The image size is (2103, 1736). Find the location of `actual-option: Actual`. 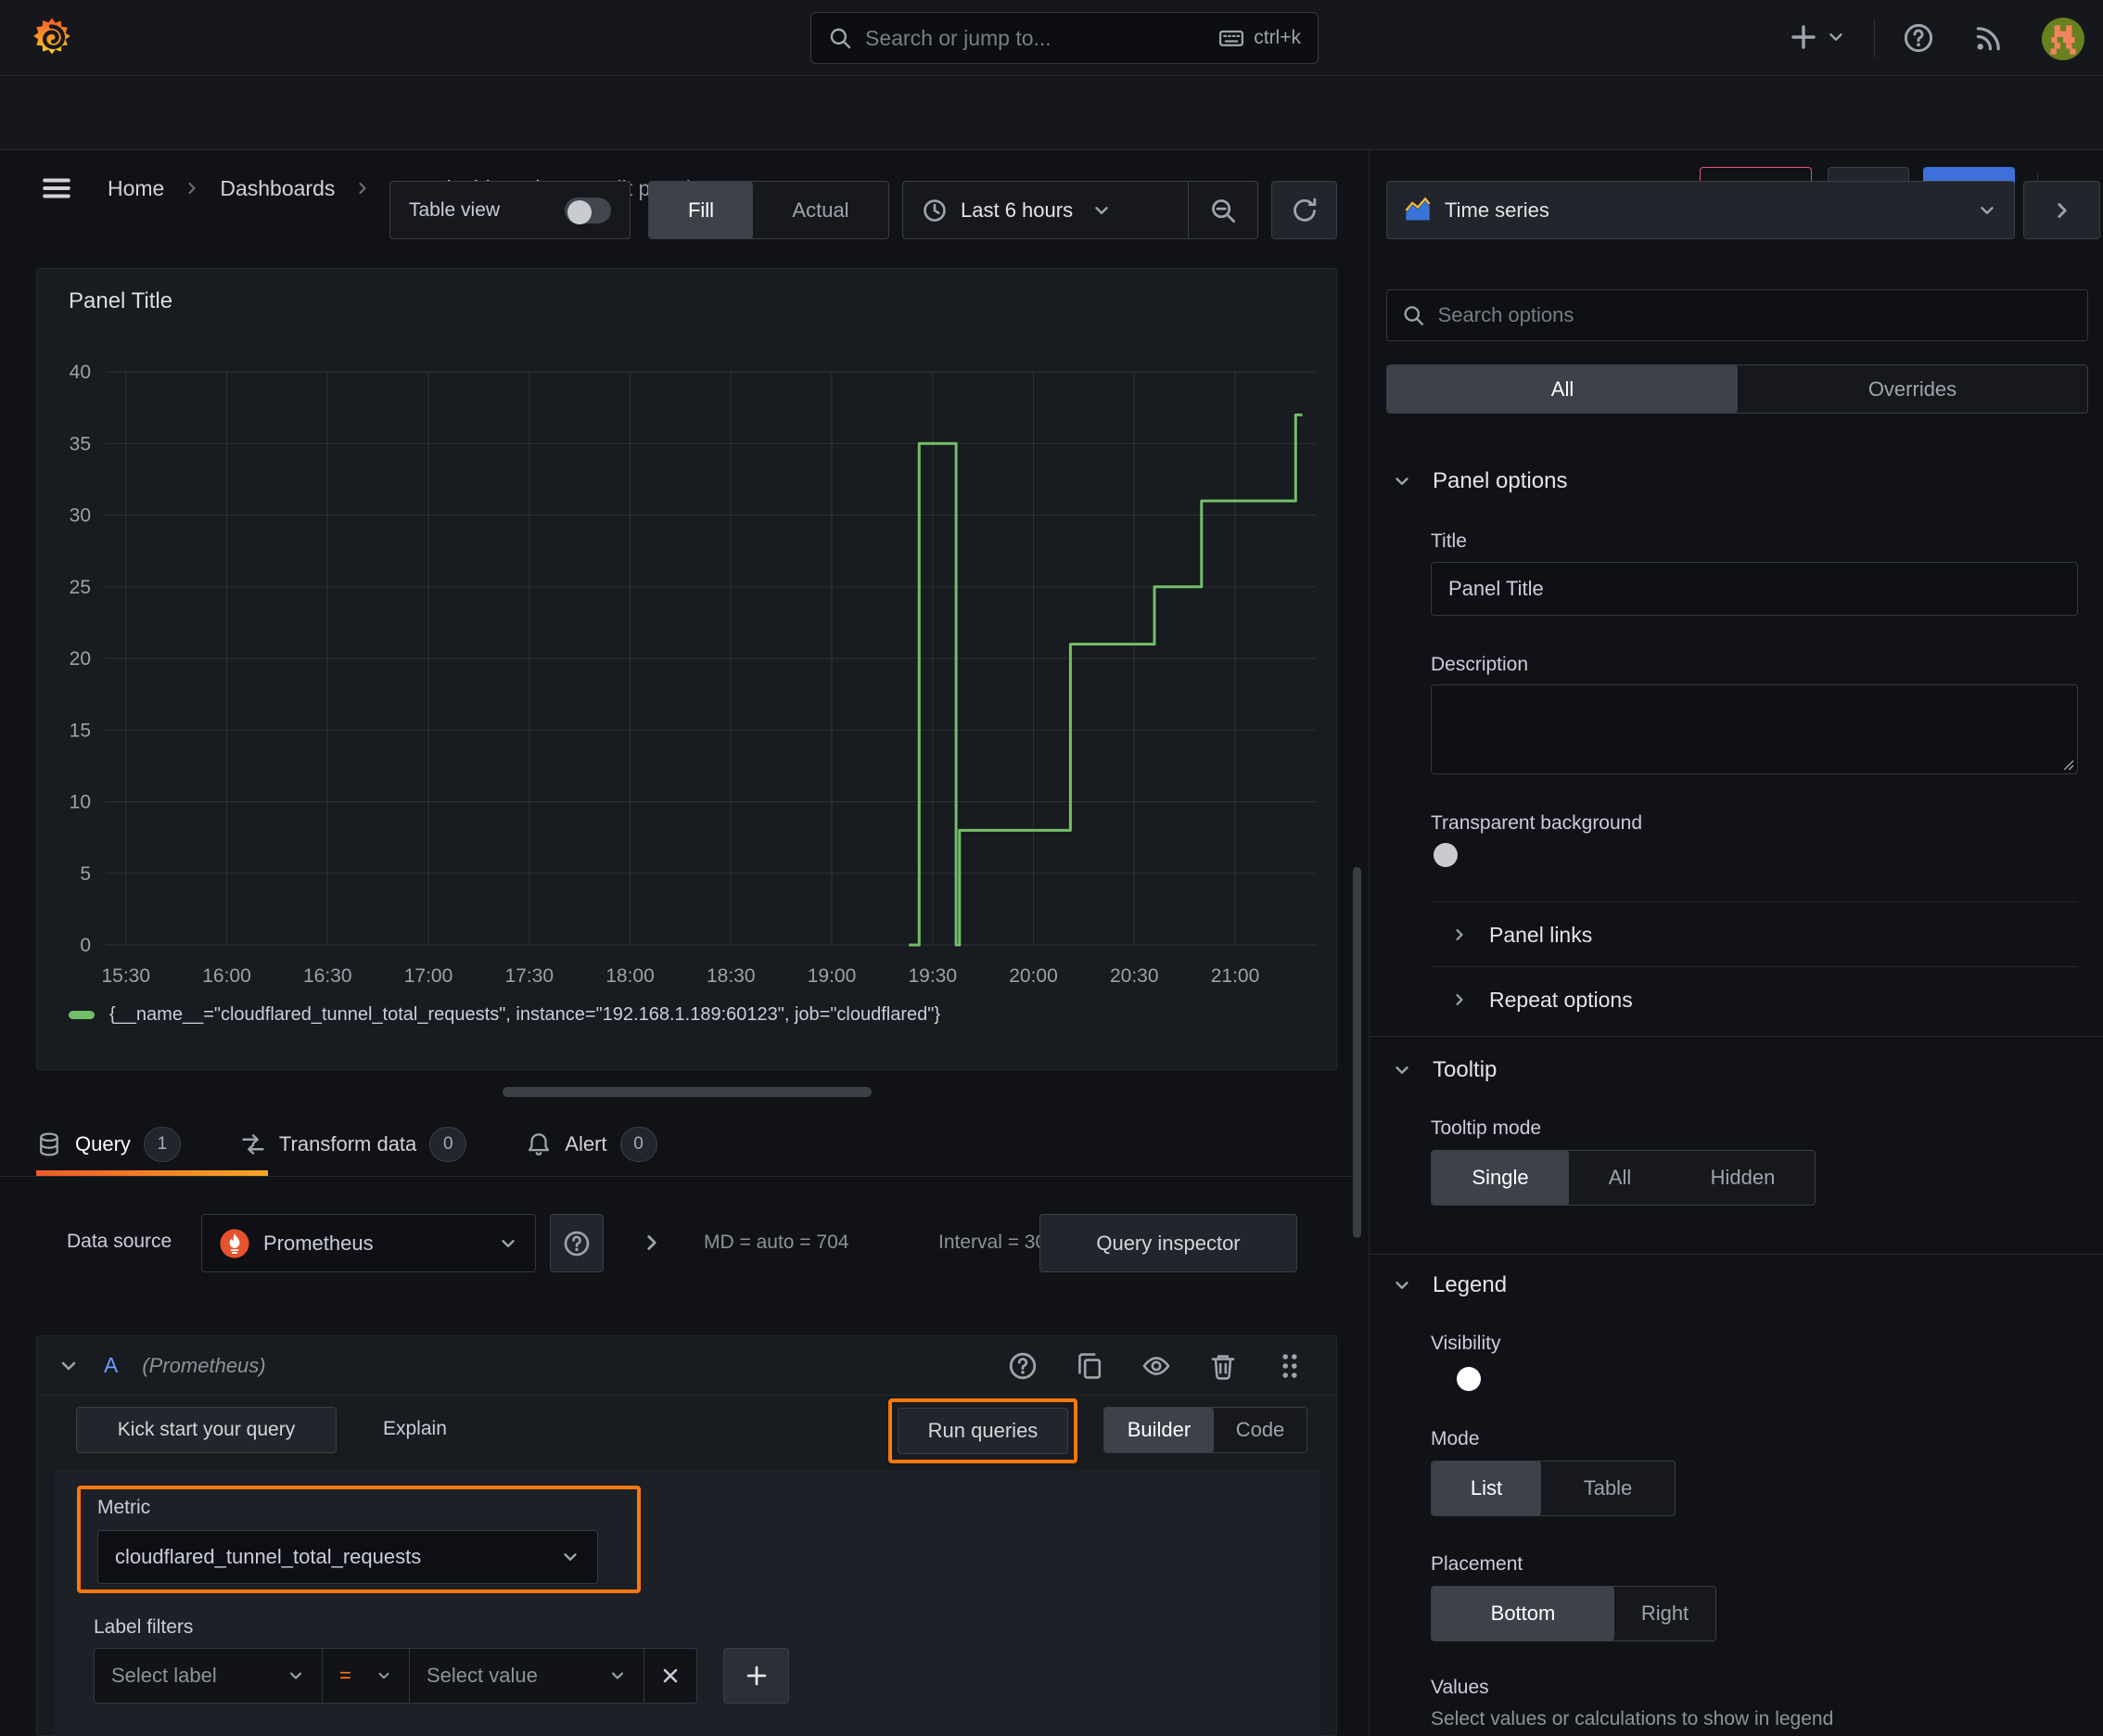

actual-option: Actual is located at coordinates (820, 210).